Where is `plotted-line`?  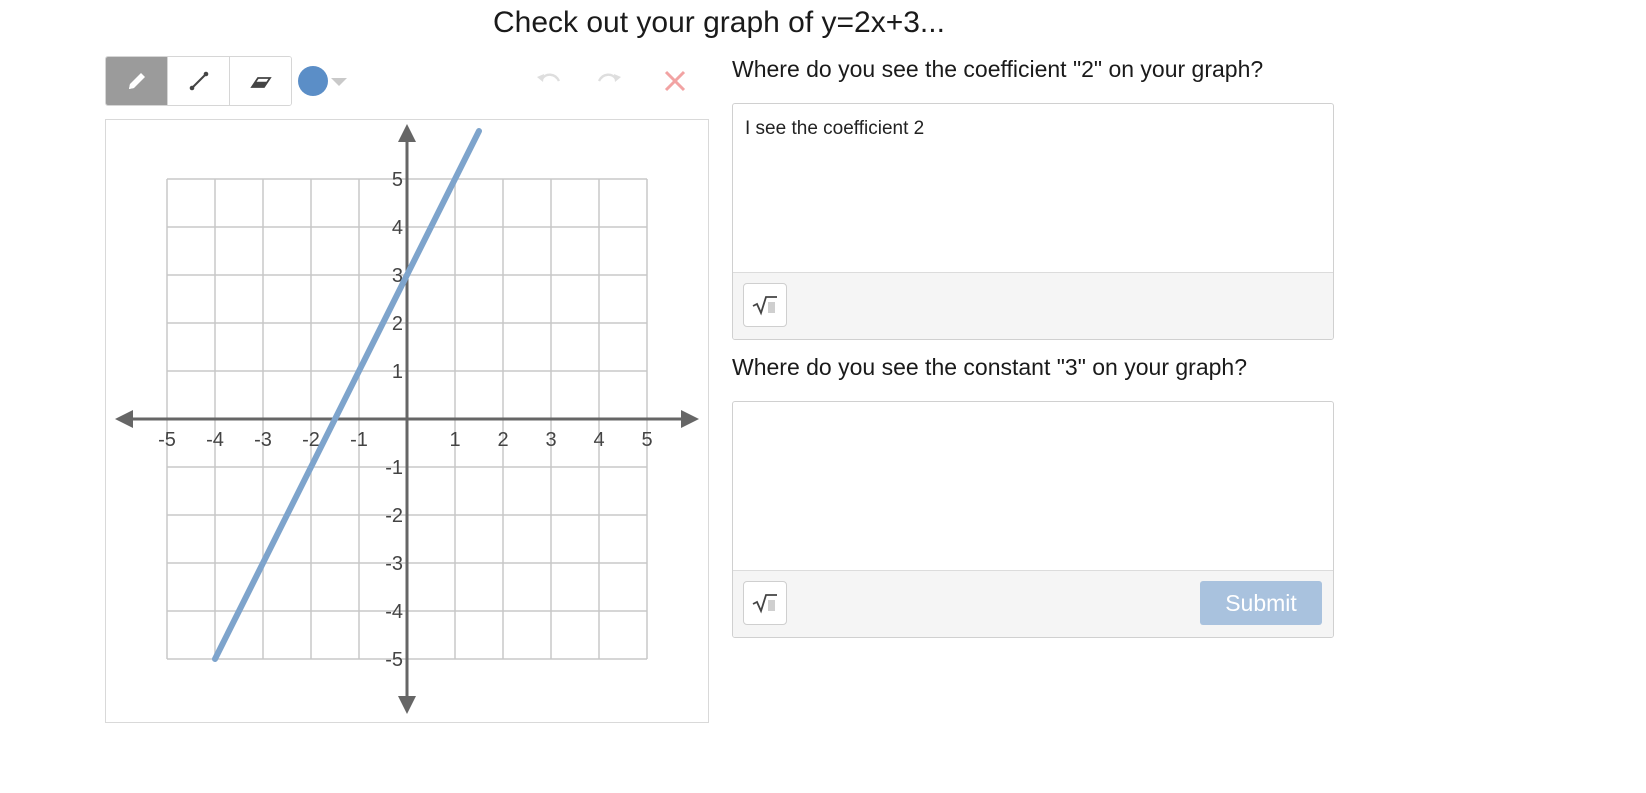 plotted-line is located at coordinates (347, 395).